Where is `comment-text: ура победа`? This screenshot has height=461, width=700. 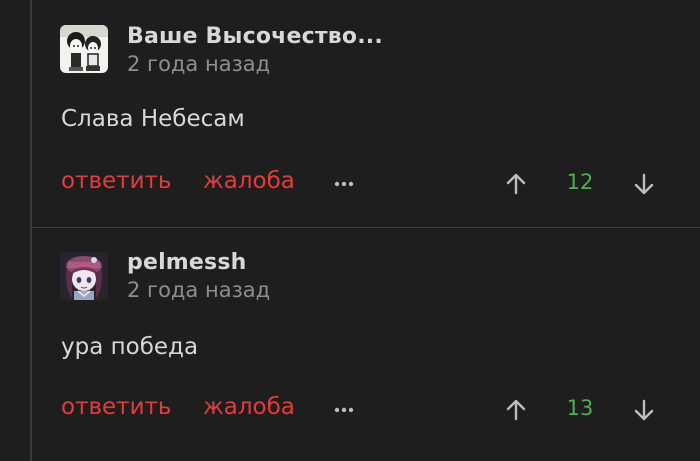 comment-text: ура победа is located at coordinates (130, 347).